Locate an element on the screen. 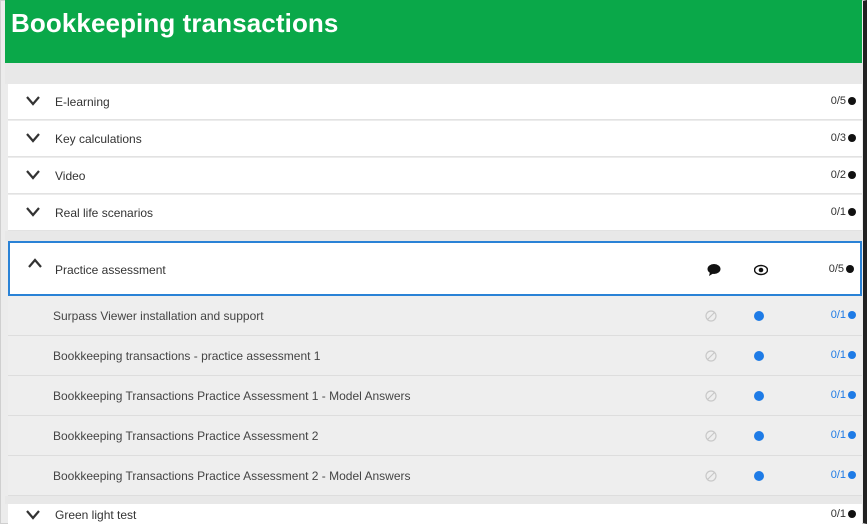  item-label: Surpass Viewer installation and support is located at coordinates (158, 316).